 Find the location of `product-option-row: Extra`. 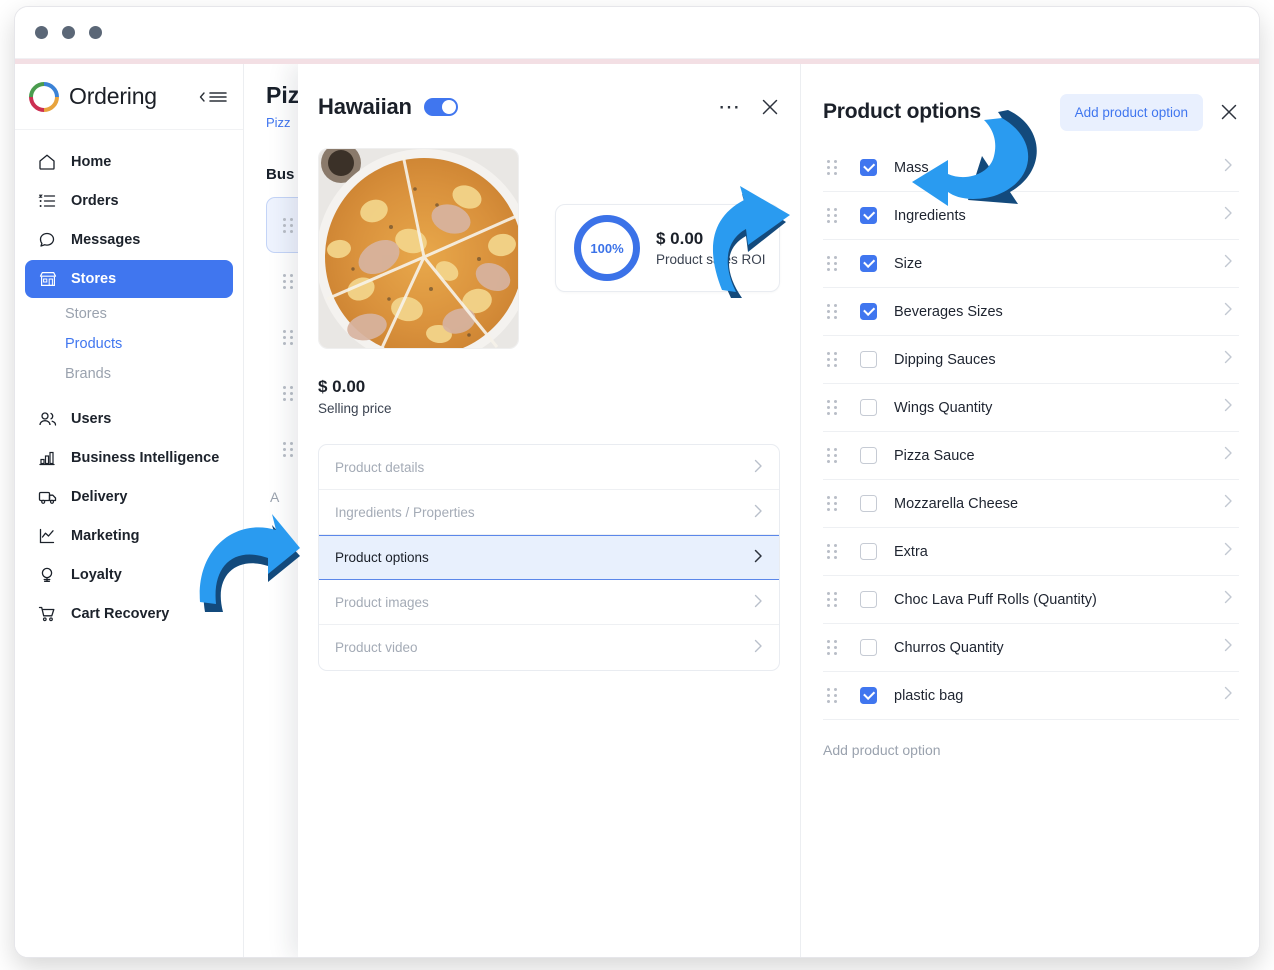

product-option-row: Extra is located at coordinates (1031, 552).